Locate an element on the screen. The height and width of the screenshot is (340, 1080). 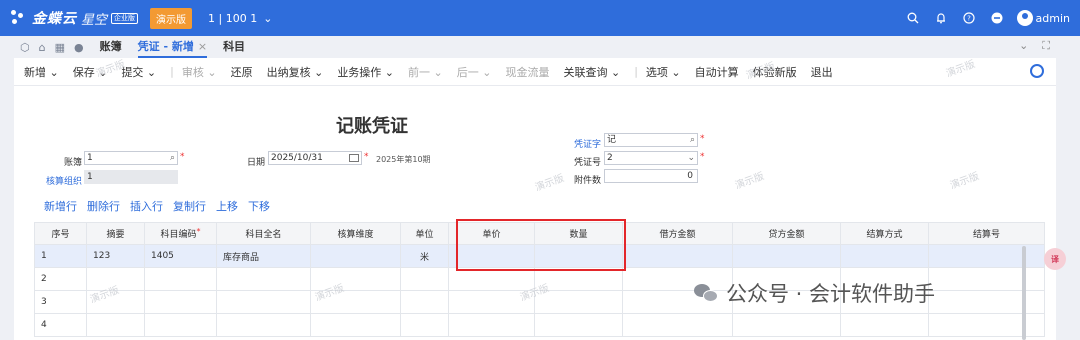
move-down-button: 下移 is located at coordinates (259, 206).